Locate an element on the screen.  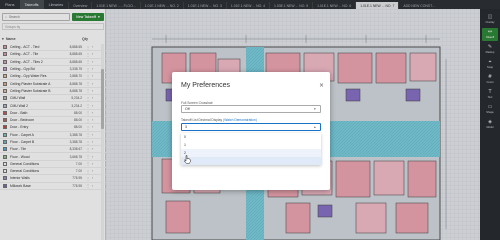
dropdown-option: 2 is located at coordinates (251, 153).